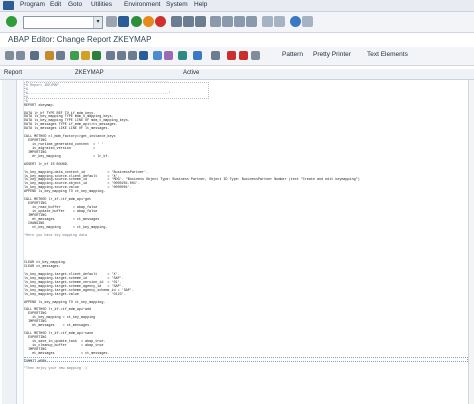 This screenshot has height=404, width=474. Describe the element at coordinates (188, 21) in the screenshot. I see `find-icon` at that location.